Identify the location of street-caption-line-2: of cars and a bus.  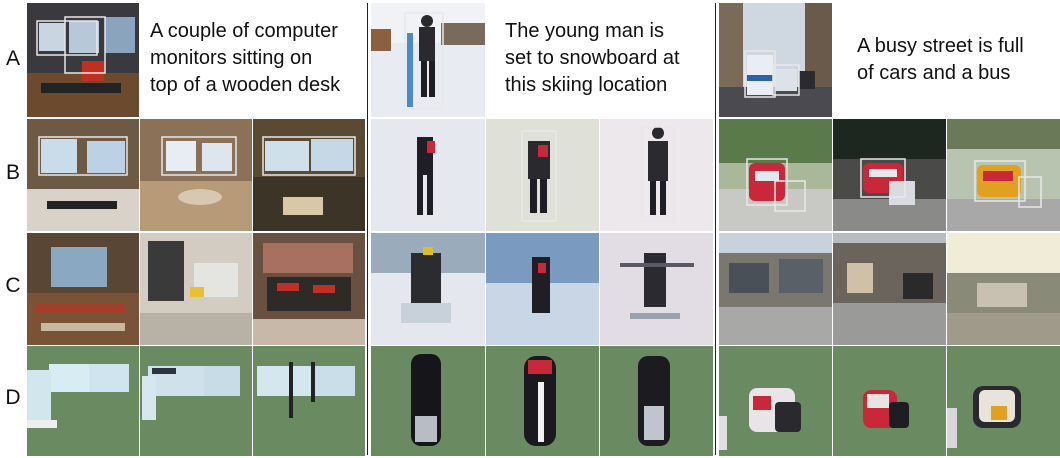
(934, 73).